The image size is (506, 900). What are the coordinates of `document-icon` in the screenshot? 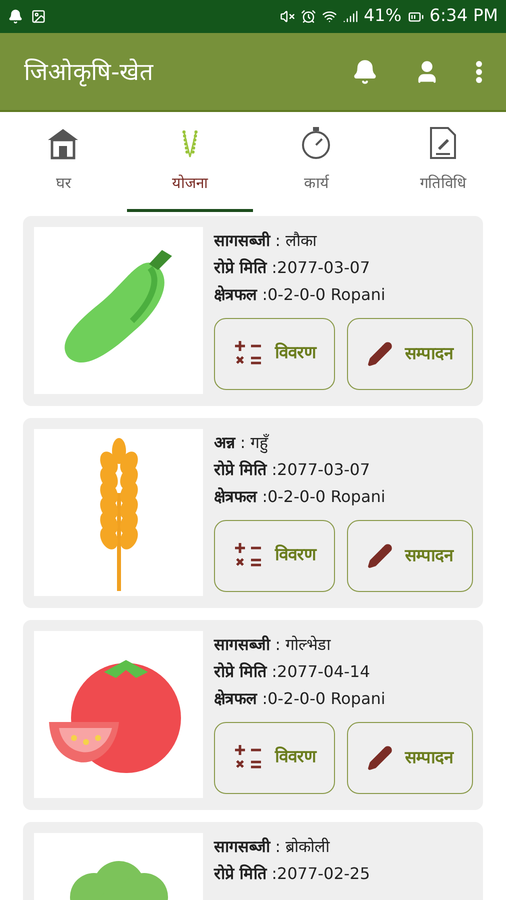 It's located at (443, 143).